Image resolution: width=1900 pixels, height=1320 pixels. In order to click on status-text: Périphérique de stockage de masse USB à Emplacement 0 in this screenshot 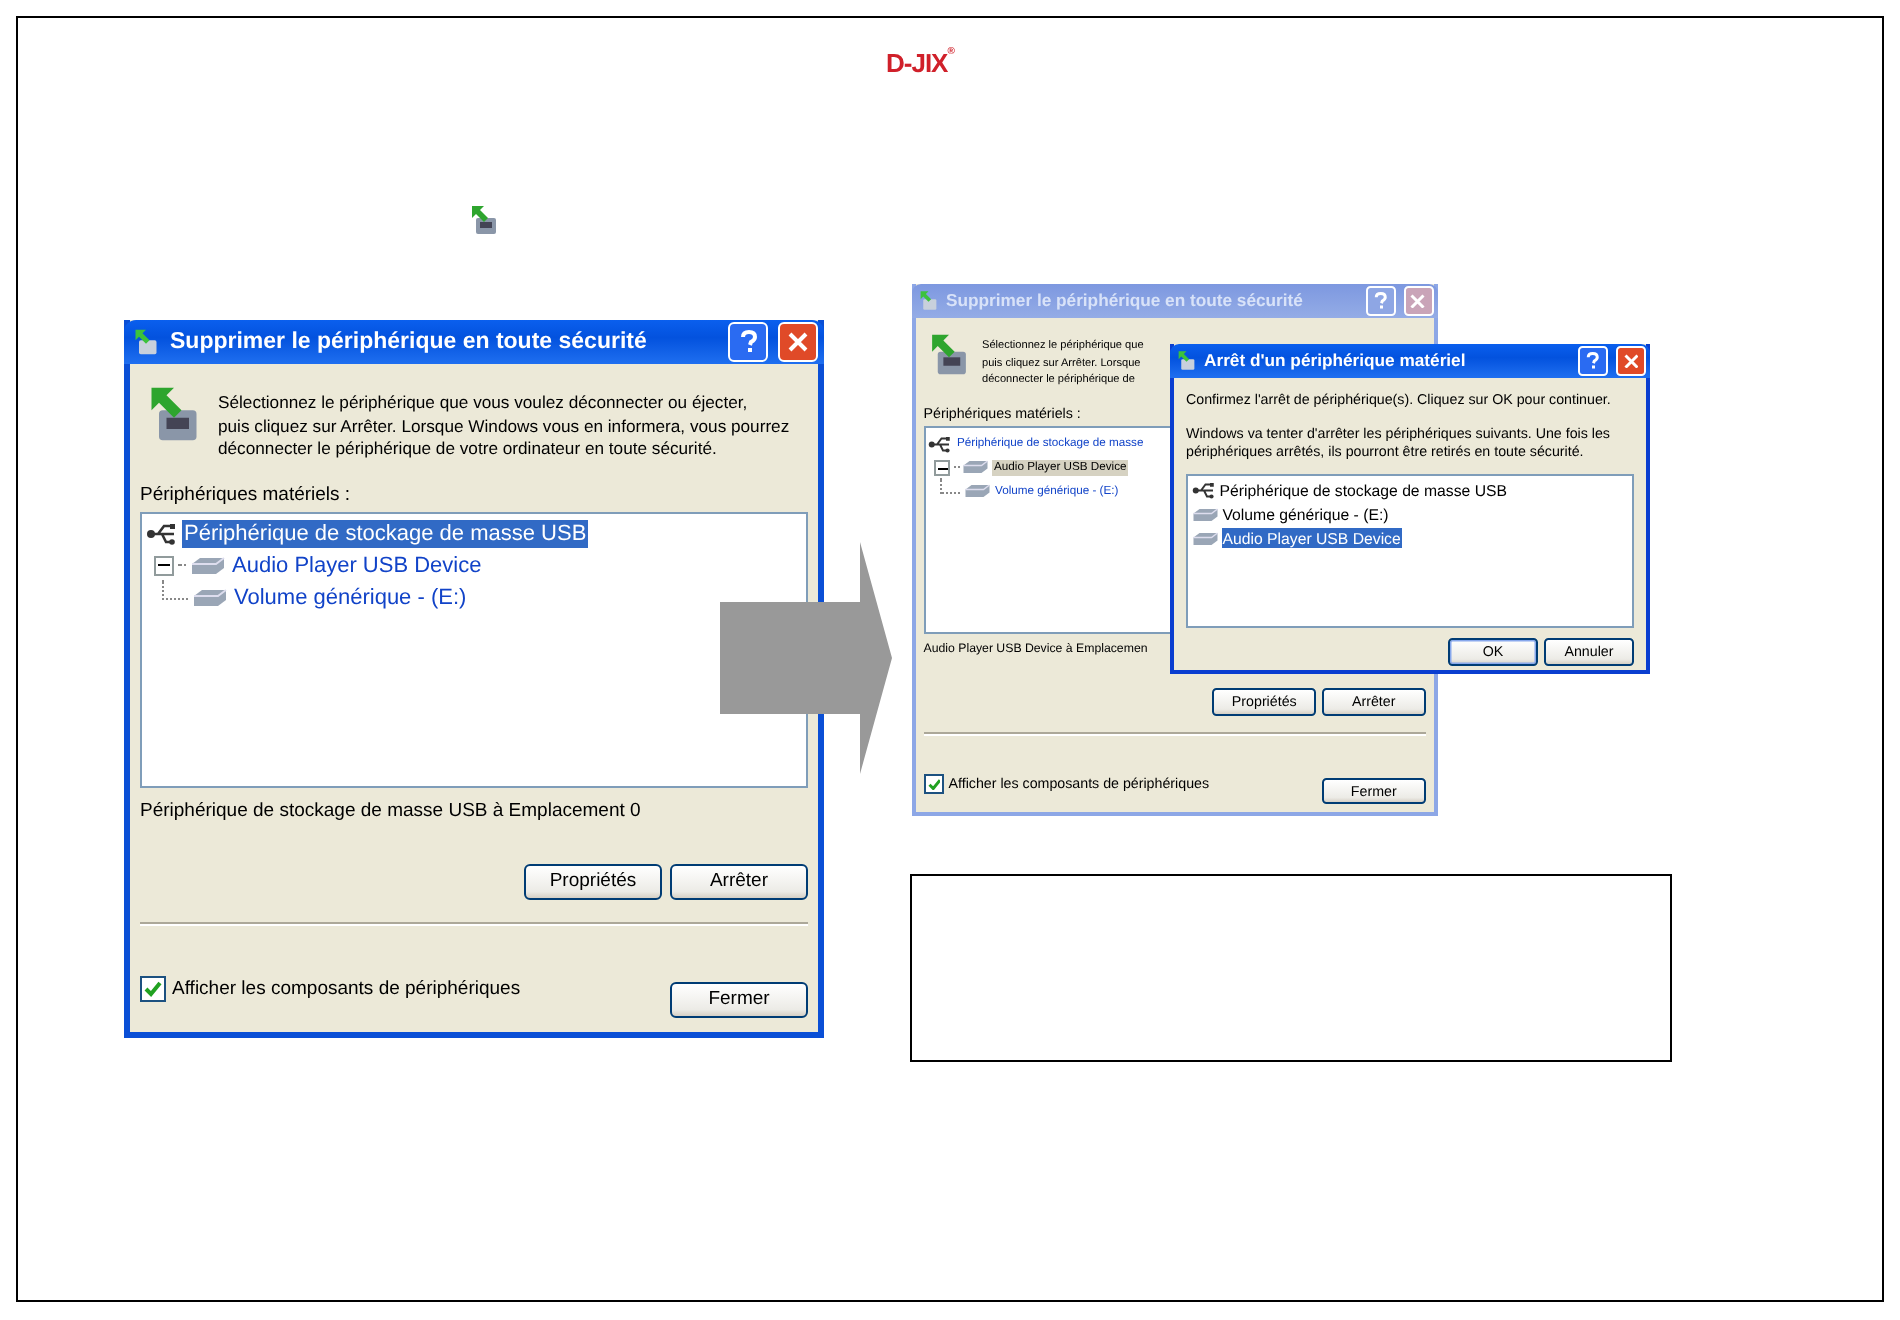, I will do `click(391, 810)`.